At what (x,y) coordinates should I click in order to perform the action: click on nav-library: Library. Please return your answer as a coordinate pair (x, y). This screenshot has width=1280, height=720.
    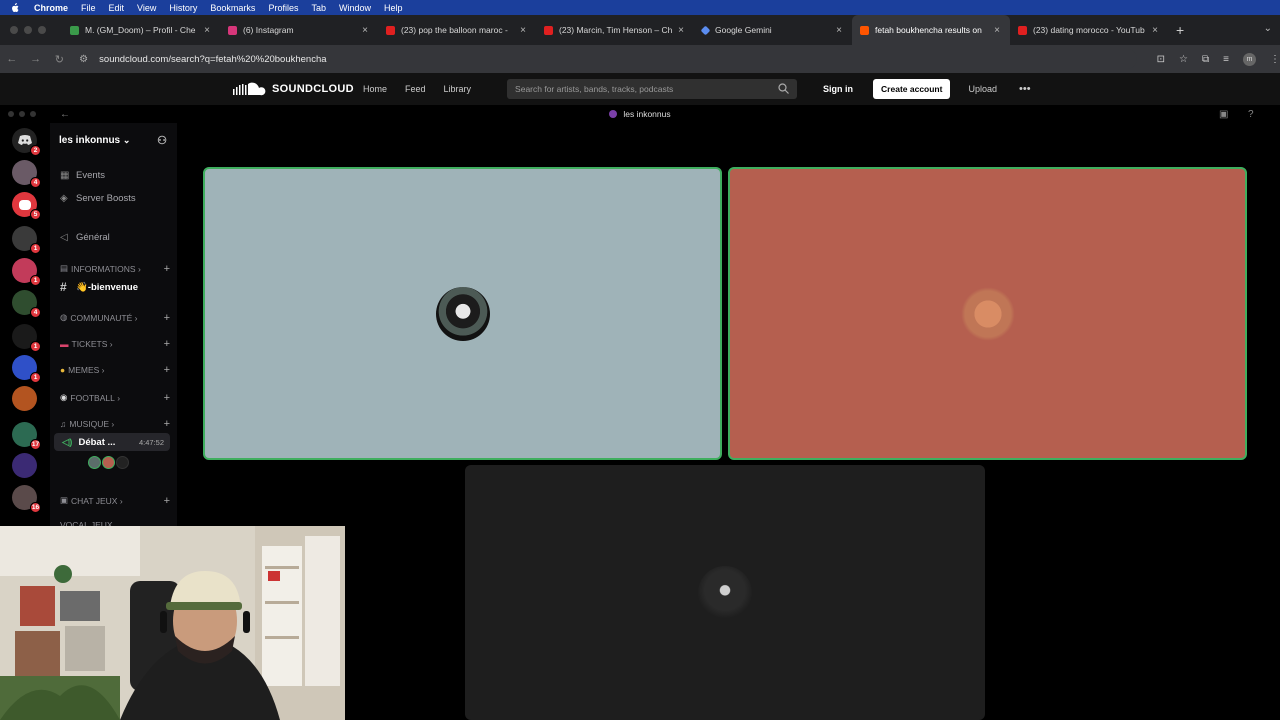
    Looking at the image, I should click on (458, 89).